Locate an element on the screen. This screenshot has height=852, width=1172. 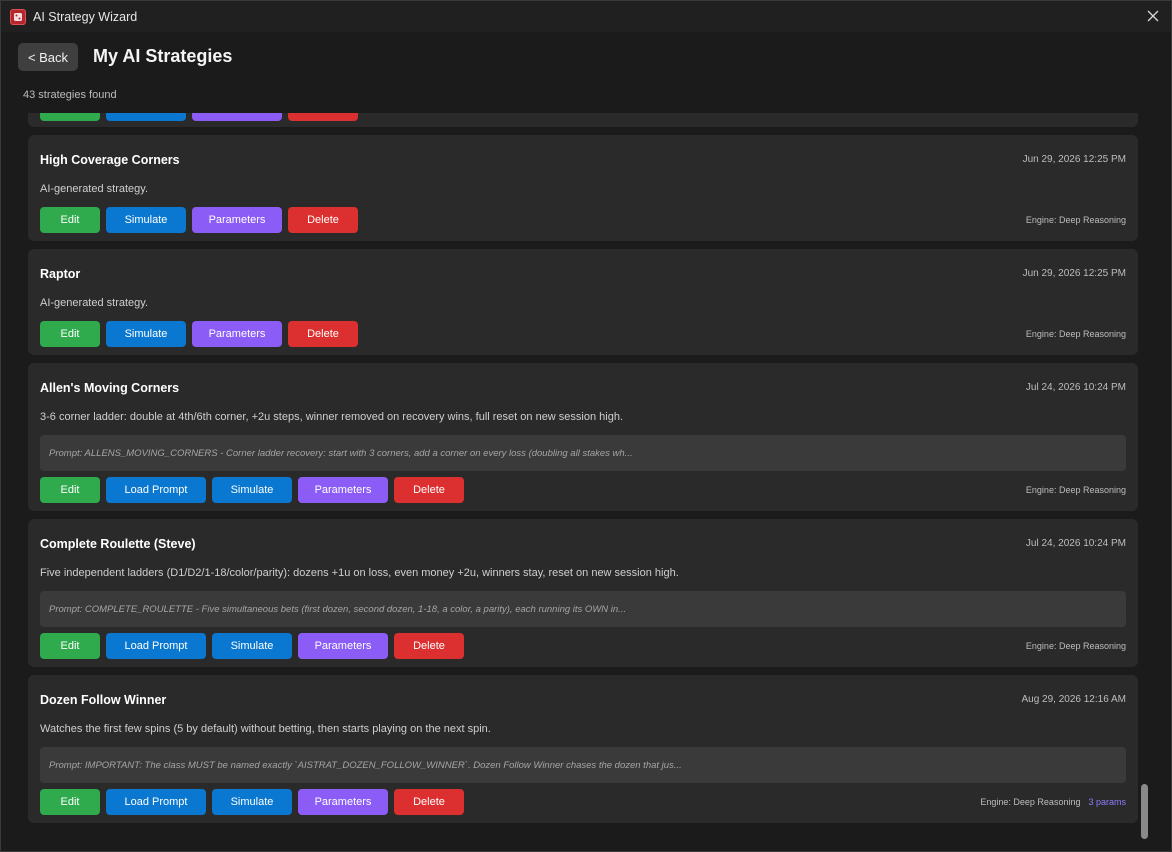
back-button: < Back is located at coordinates (48, 57).